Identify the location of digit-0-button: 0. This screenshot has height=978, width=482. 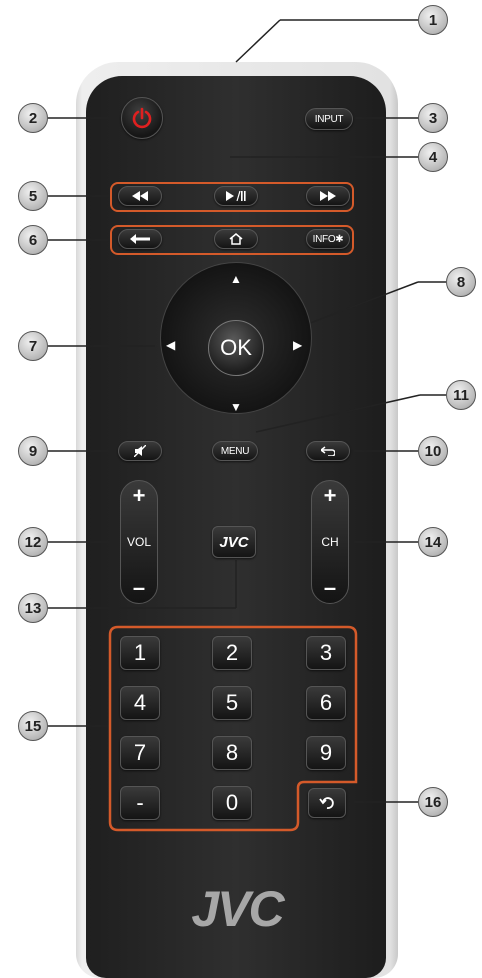
(232, 803).